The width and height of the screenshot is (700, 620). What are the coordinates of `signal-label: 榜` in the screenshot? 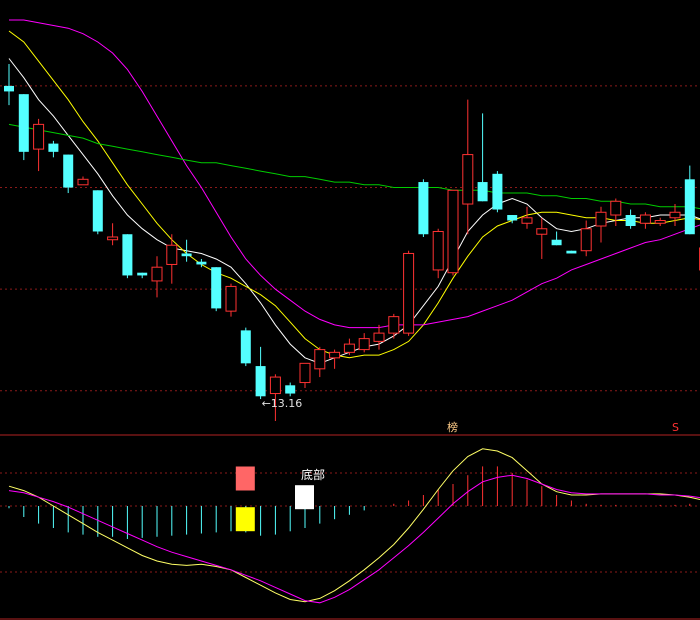 It's located at (452, 427).